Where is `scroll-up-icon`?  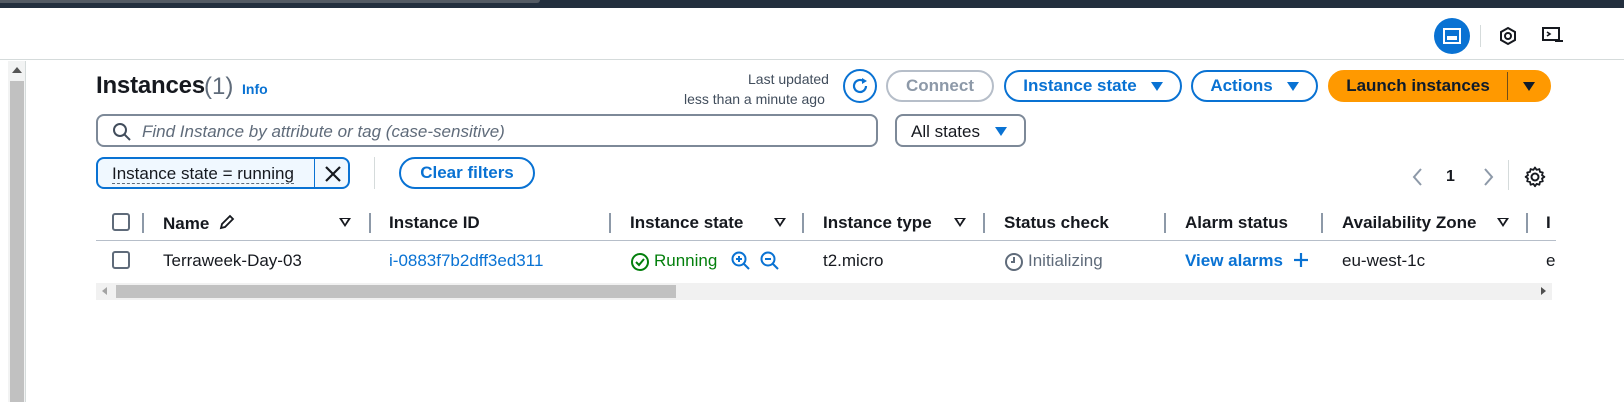 scroll-up-icon is located at coordinates (17, 70).